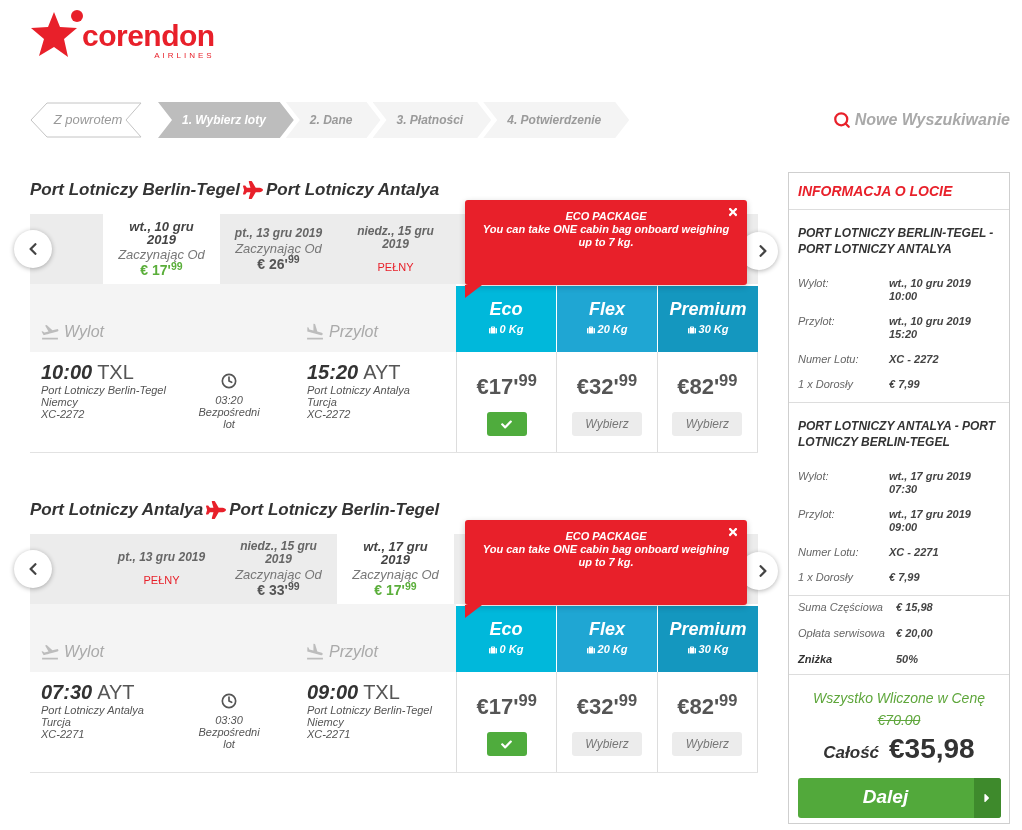  I want to click on fare-name: Eco, so click(506, 309).